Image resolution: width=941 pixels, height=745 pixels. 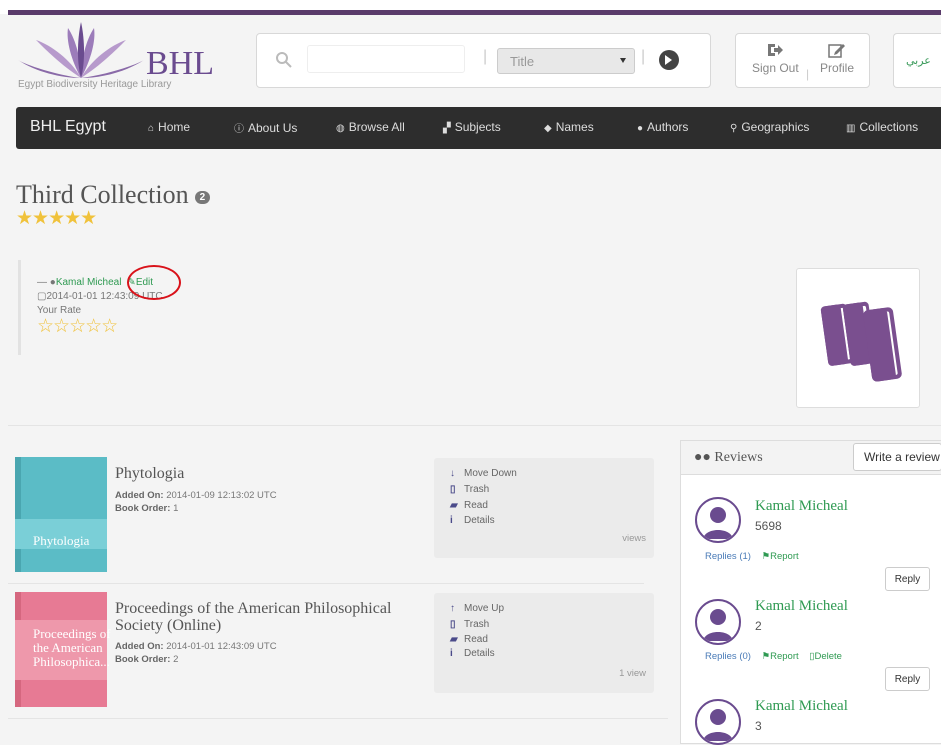 What do you see at coordinates (623, 60) in the screenshot?
I see `chevron-down-icon` at bounding box center [623, 60].